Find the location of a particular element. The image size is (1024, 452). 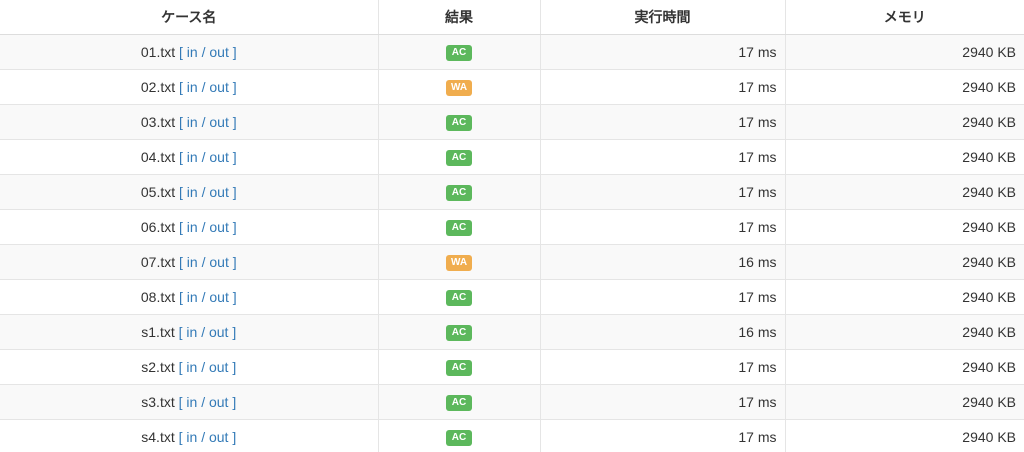

table-row: 05.txt [ in / out ] AC 17 ms 2940 KB is located at coordinates (512, 192).